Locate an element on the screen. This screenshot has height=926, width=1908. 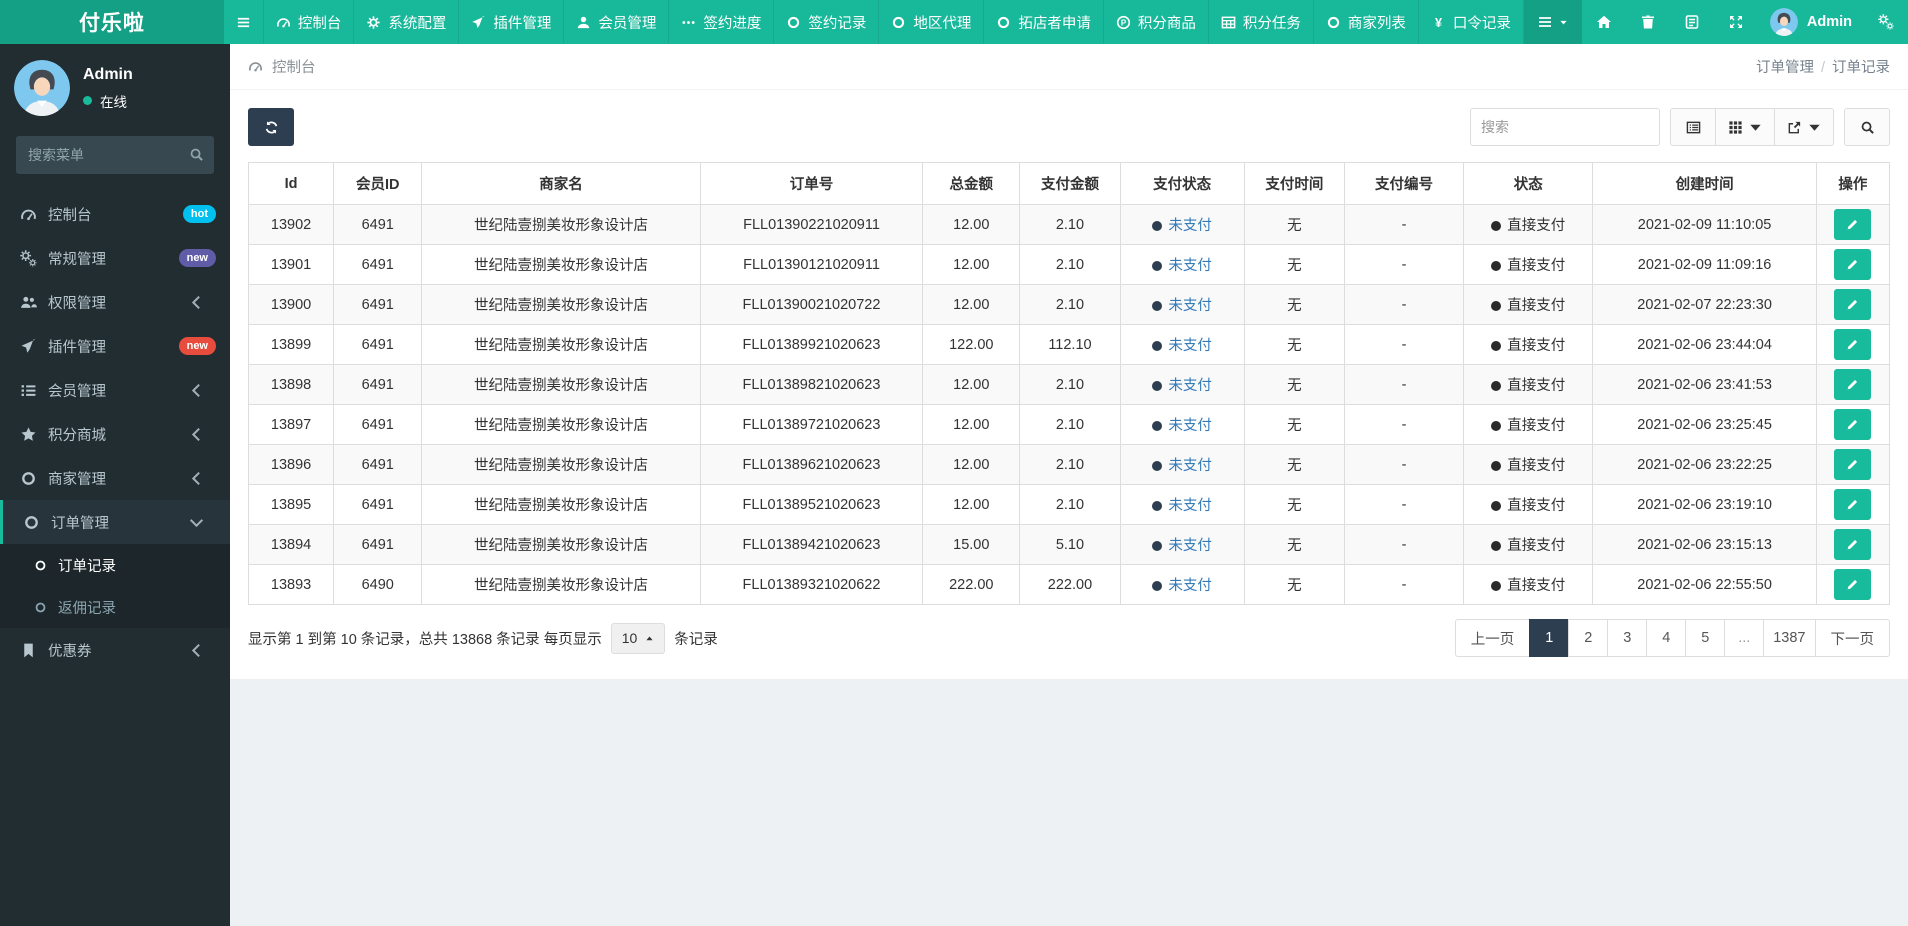
nav-item-region-agent: 地区代理 is located at coordinates (932, 22).